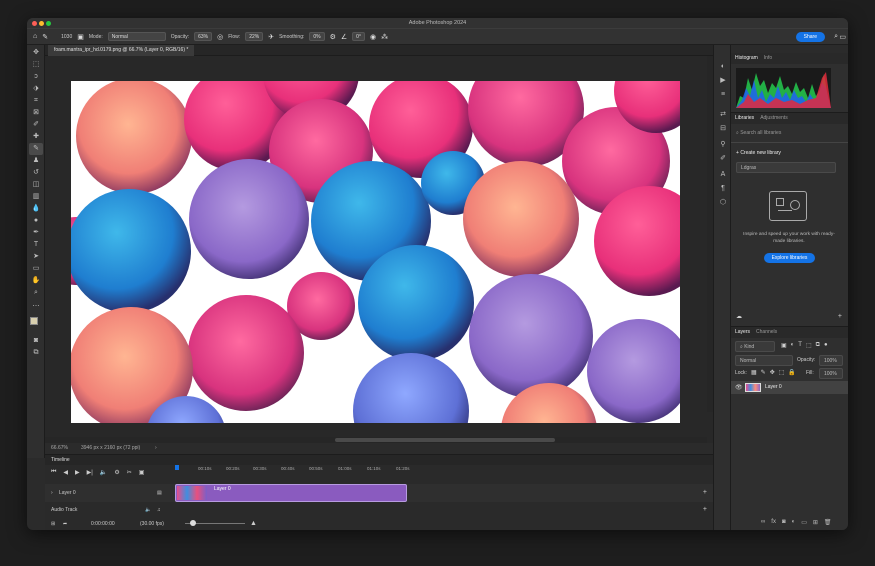  What do you see at coordinates (65, 524) in the screenshot?
I see `render-icon: ➦` at bounding box center [65, 524].